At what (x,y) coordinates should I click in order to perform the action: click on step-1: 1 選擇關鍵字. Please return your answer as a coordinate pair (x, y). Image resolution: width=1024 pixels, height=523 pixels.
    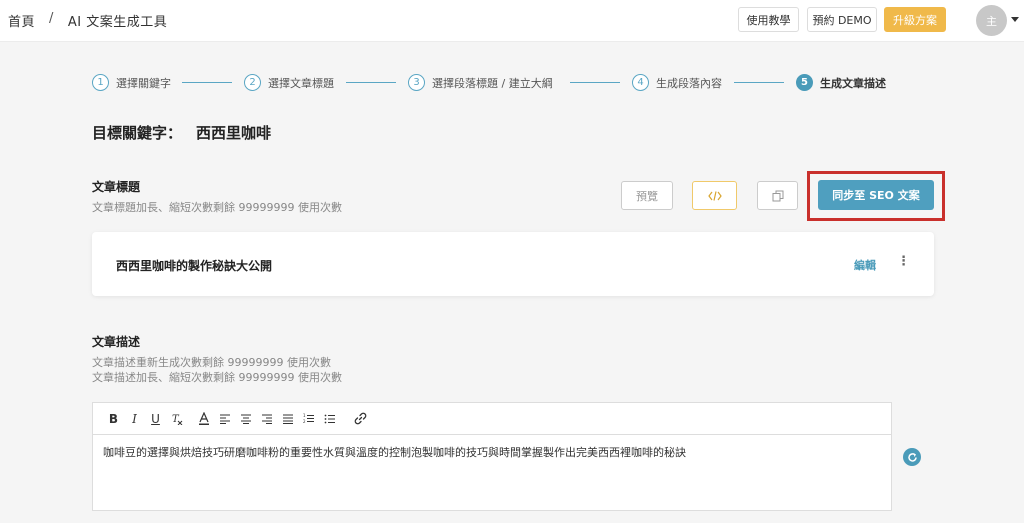
    Looking at the image, I should click on (131, 82).